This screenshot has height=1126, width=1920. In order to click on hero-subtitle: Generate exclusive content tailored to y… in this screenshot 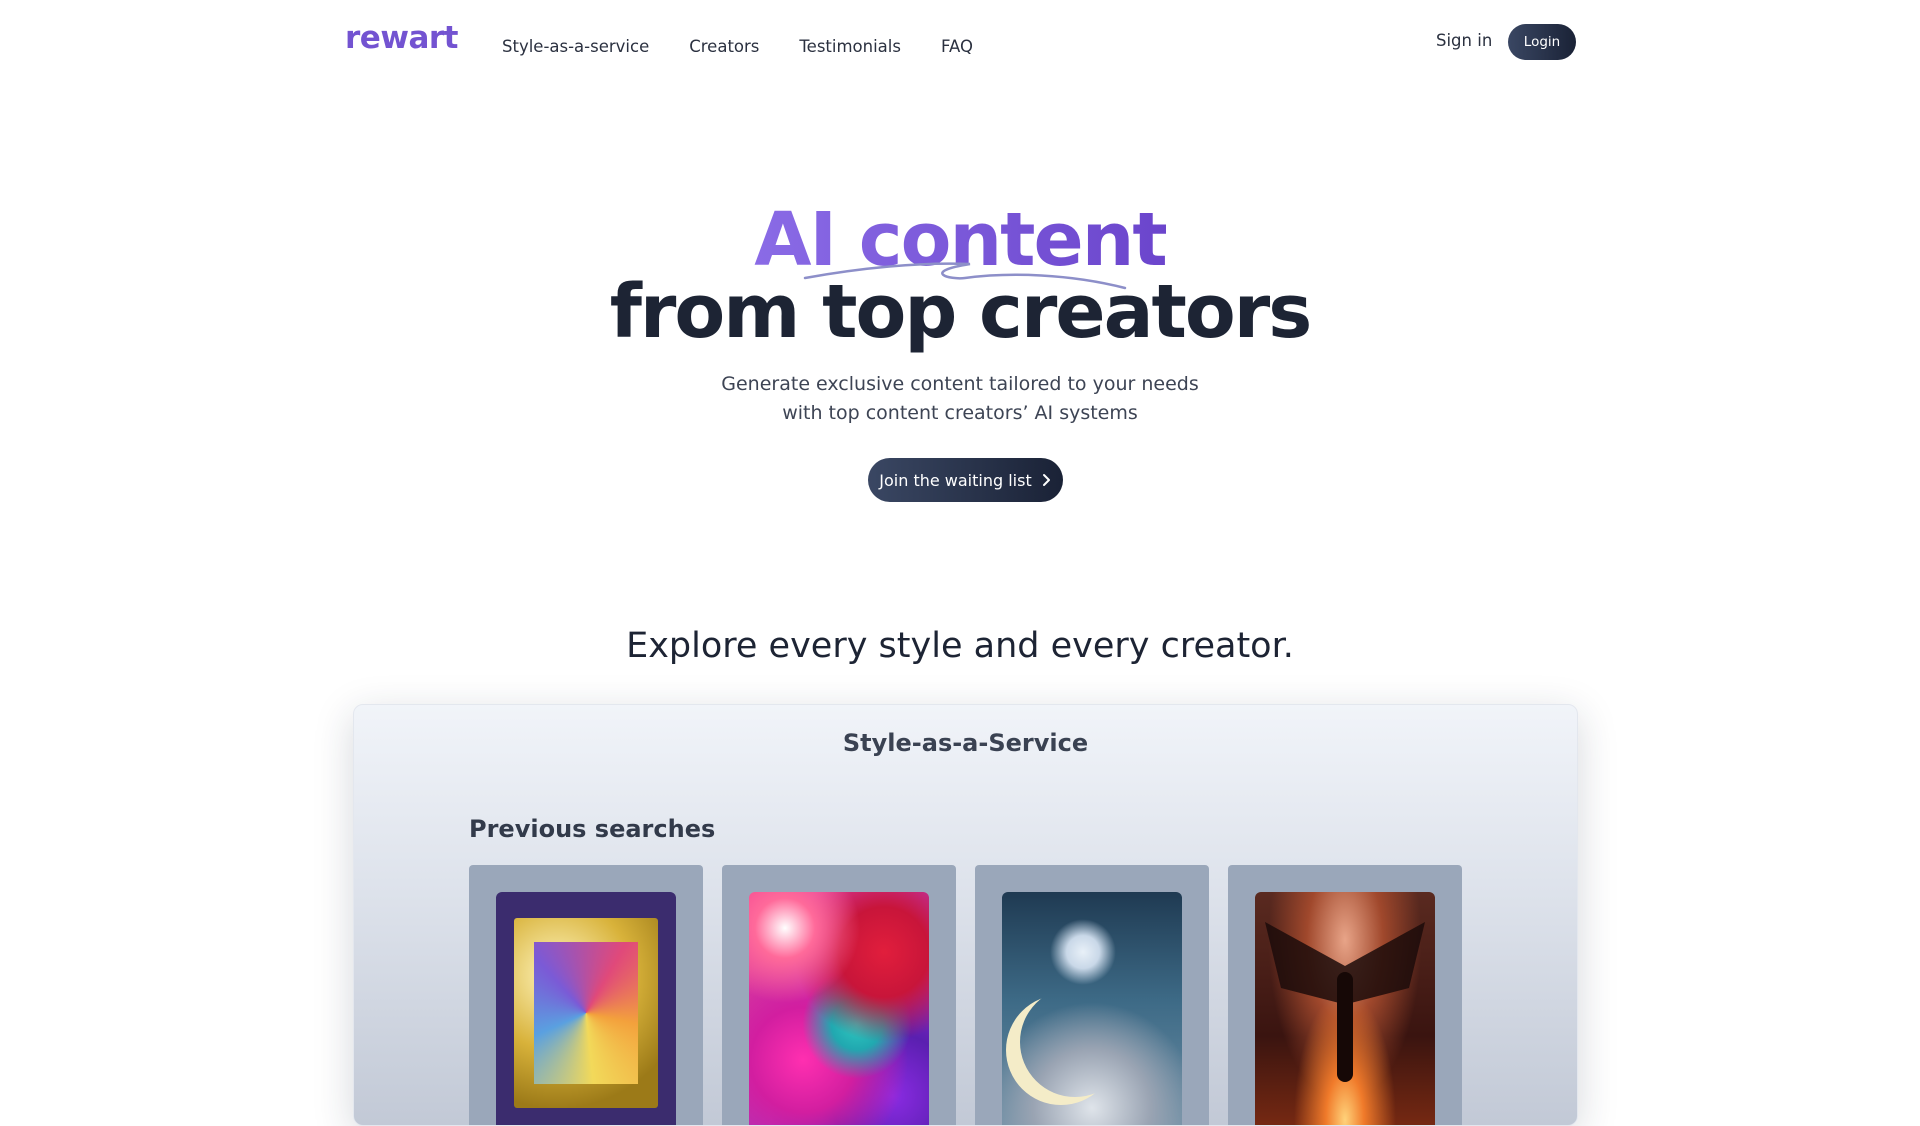, I will do `click(960, 399)`.